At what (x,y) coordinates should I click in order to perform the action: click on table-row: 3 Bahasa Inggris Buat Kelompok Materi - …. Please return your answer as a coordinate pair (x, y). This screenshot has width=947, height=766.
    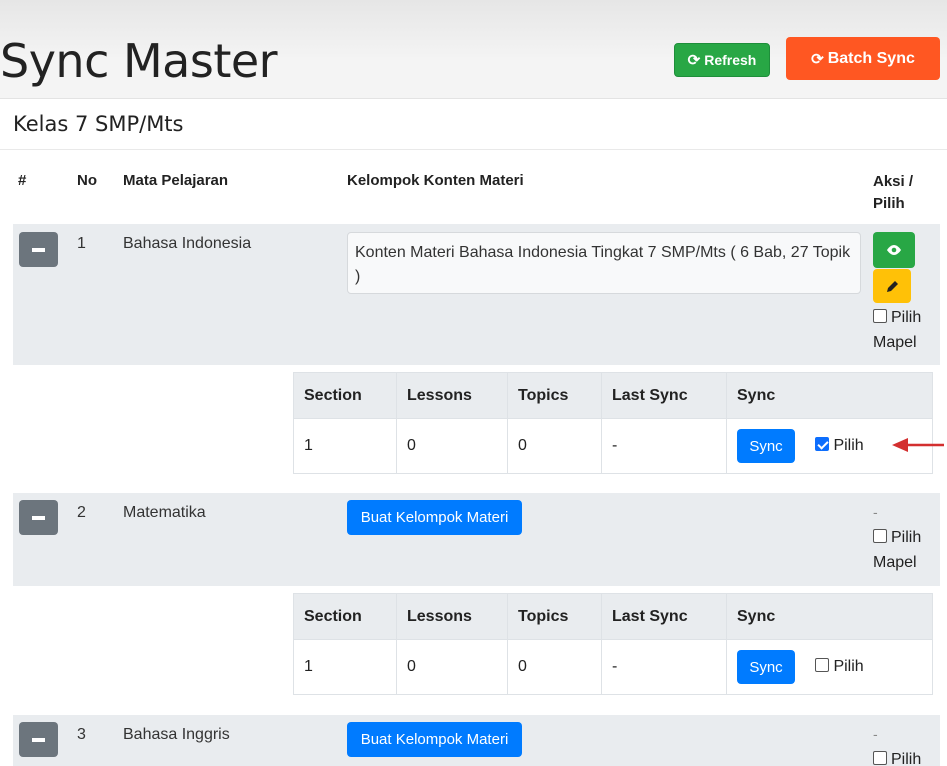
    Looking at the image, I should click on (476, 740).